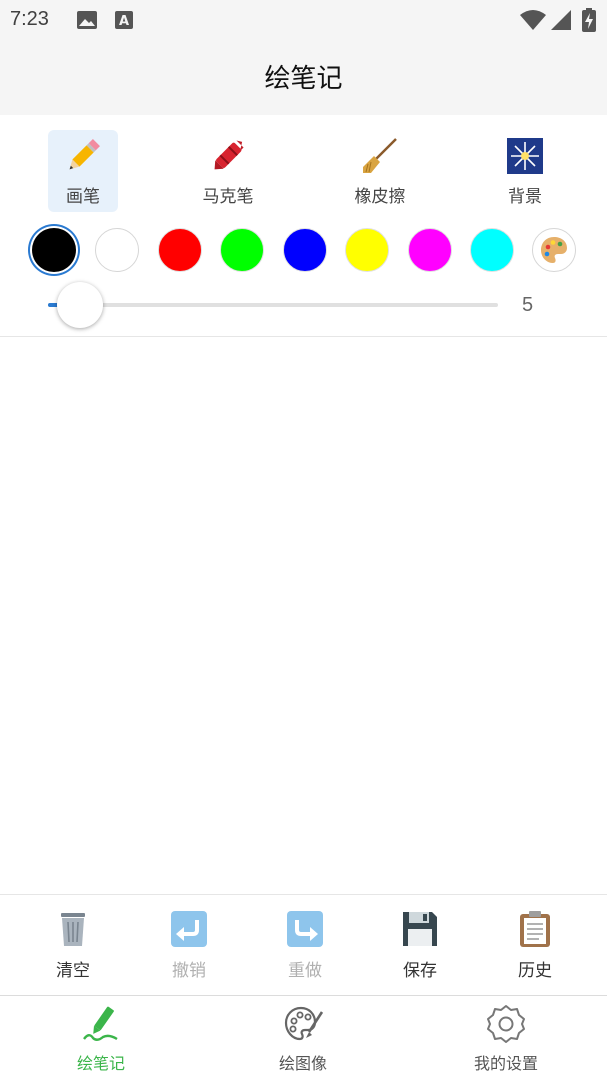 This screenshot has height=1080, width=607. What do you see at coordinates (420, 929) in the screenshot?
I see `floppy-disk-icon` at bounding box center [420, 929].